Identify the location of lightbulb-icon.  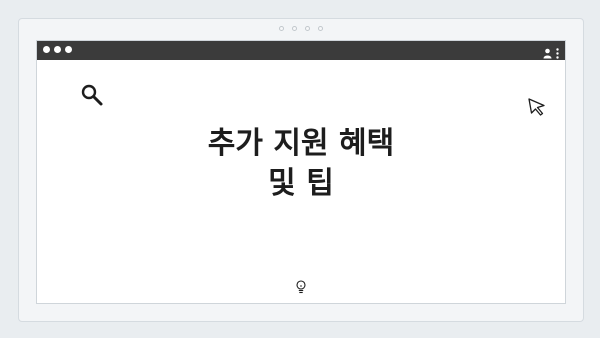
(301, 288).